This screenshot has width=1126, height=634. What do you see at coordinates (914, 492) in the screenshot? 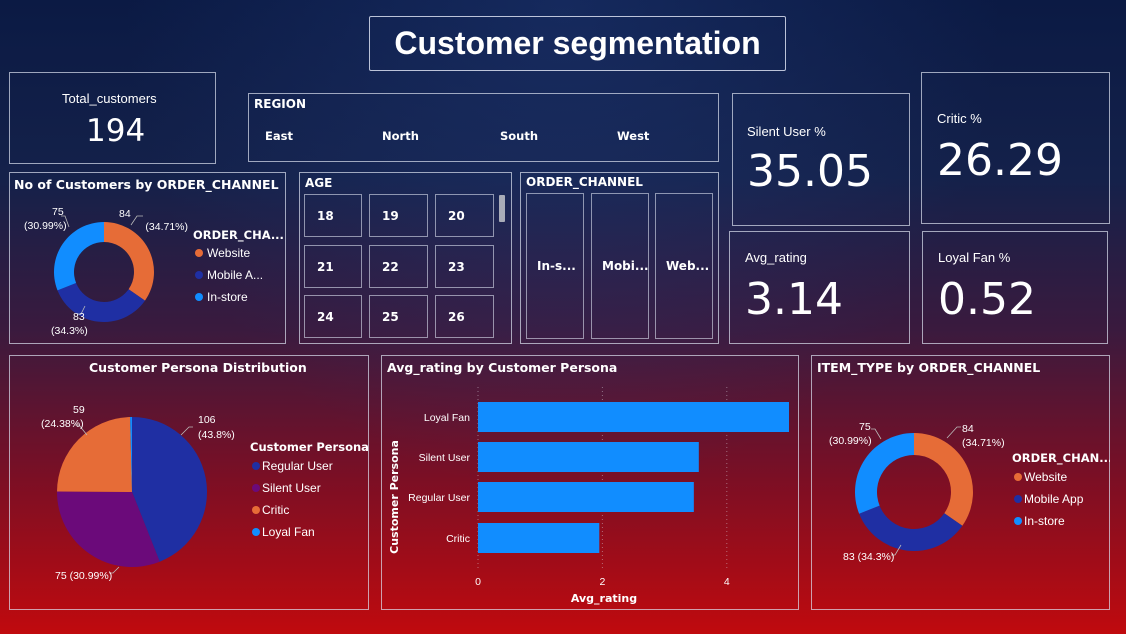
I see `donut2-slices` at bounding box center [914, 492].